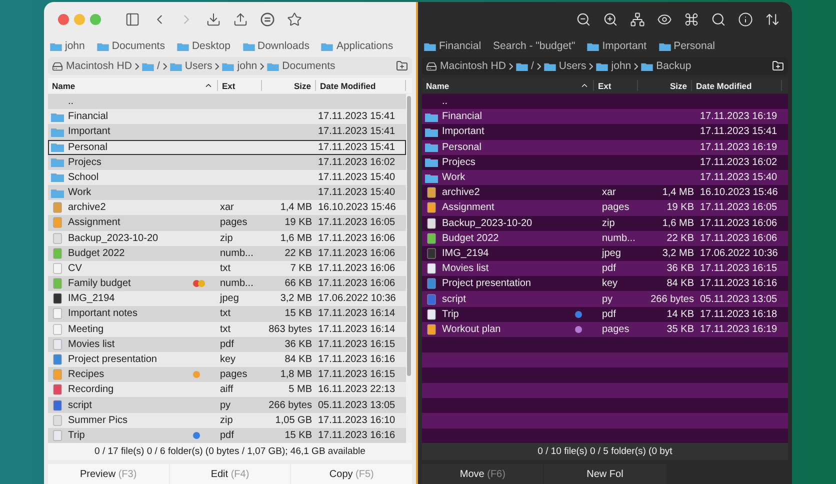 This screenshot has height=484, width=836. What do you see at coordinates (483, 474) in the screenshot?
I see `function-key-button: Move (F6)` at bounding box center [483, 474].